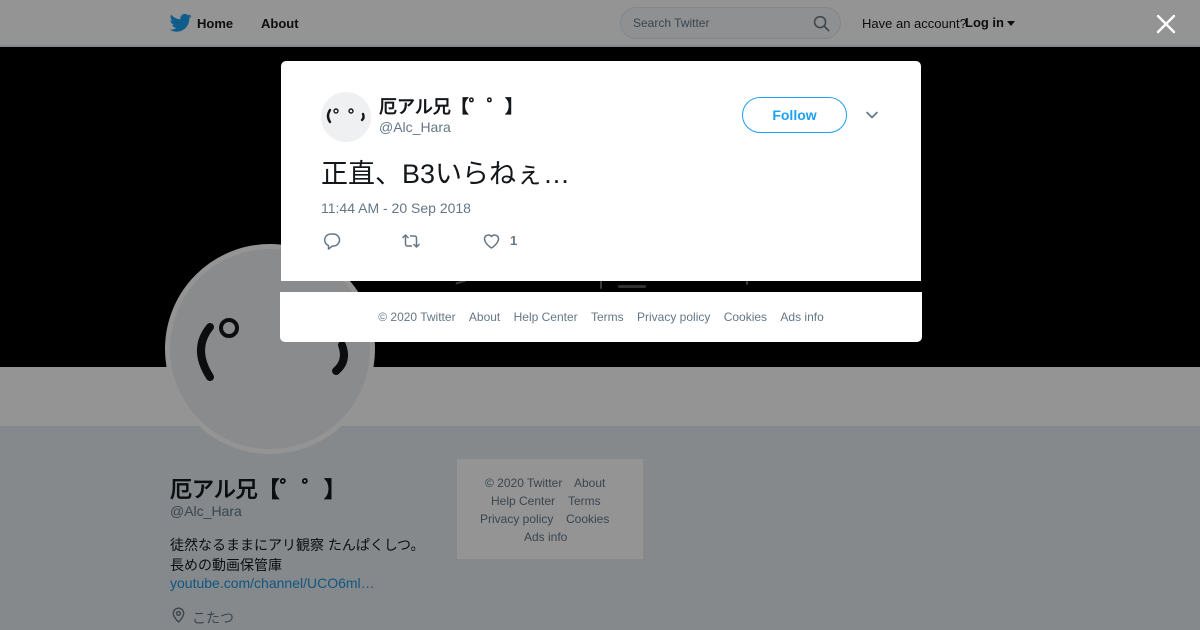 This screenshot has height=630, width=1200. I want to click on footer-cookies-link: Cookies, so click(745, 317).